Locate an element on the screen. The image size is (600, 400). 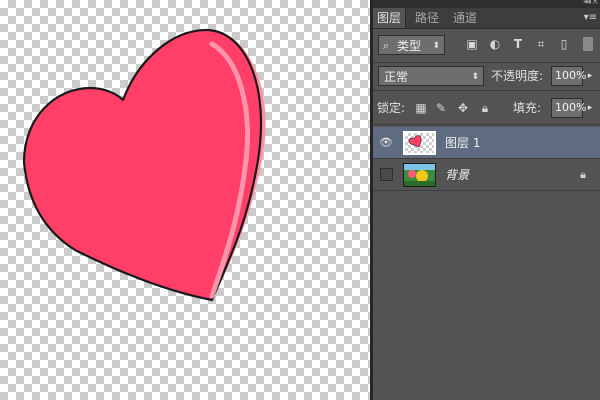
lock-fill-row: 锁定: ▦ ✎ ✥ 🔒︎ 填充: 100% ▸ is located at coordinates (486, 108).